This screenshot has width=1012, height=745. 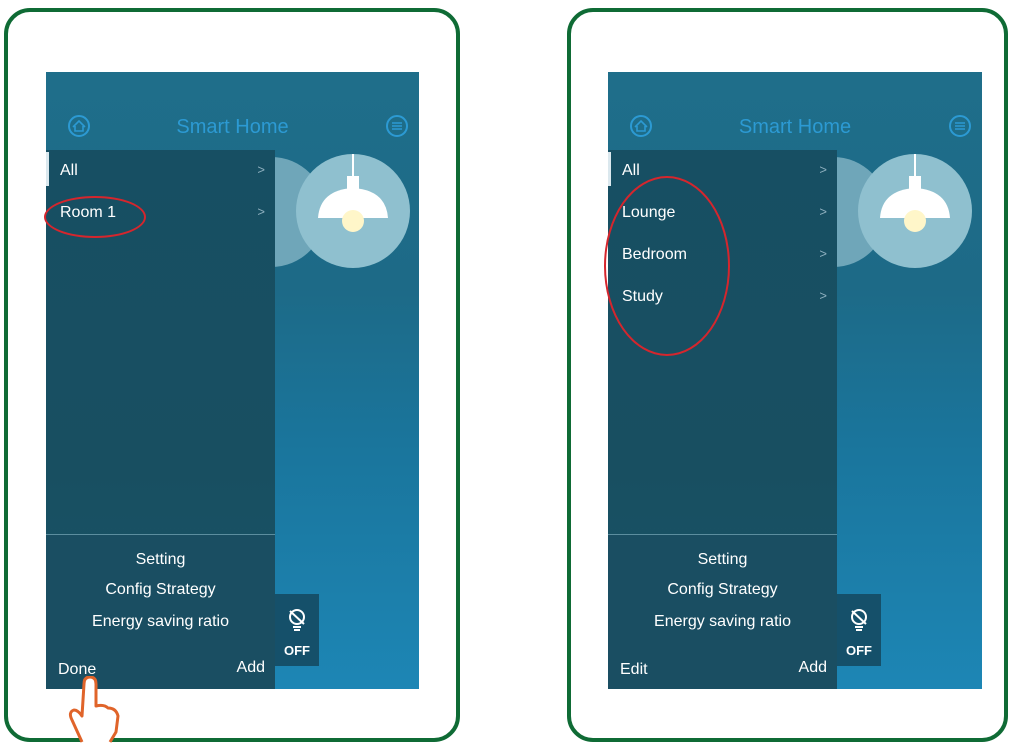 What do you see at coordinates (634, 670) in the screenshot?
I see `edit-button: Edit` at bounding box center [634, 670].